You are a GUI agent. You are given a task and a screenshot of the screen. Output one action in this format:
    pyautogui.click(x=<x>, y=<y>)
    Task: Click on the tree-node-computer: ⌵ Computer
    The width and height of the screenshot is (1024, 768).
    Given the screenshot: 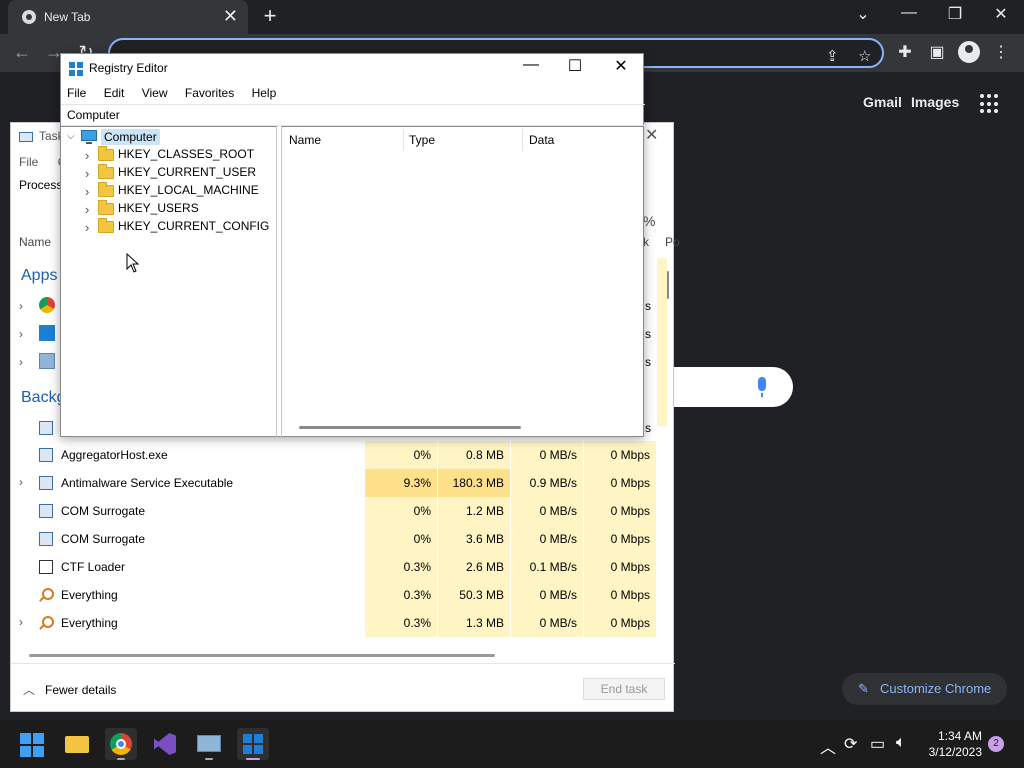 What is the action you would take?
    pyautogui.click(x=161, y=136)
    